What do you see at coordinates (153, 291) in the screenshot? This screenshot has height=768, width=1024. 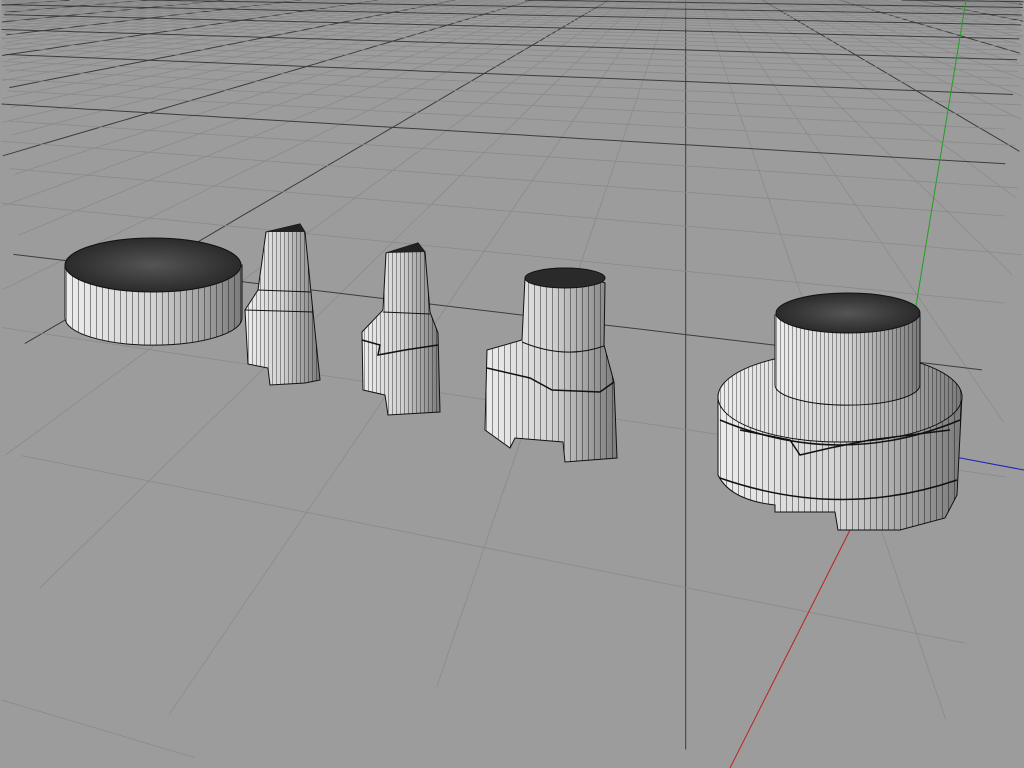 I see `cylinder-disc` at bounding box center [153, 291].